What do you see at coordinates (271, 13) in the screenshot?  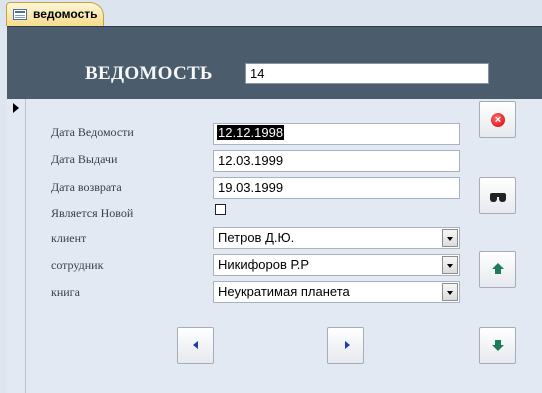 I see `document-tab-strip: ведомость` at bounding box center [271, 13].